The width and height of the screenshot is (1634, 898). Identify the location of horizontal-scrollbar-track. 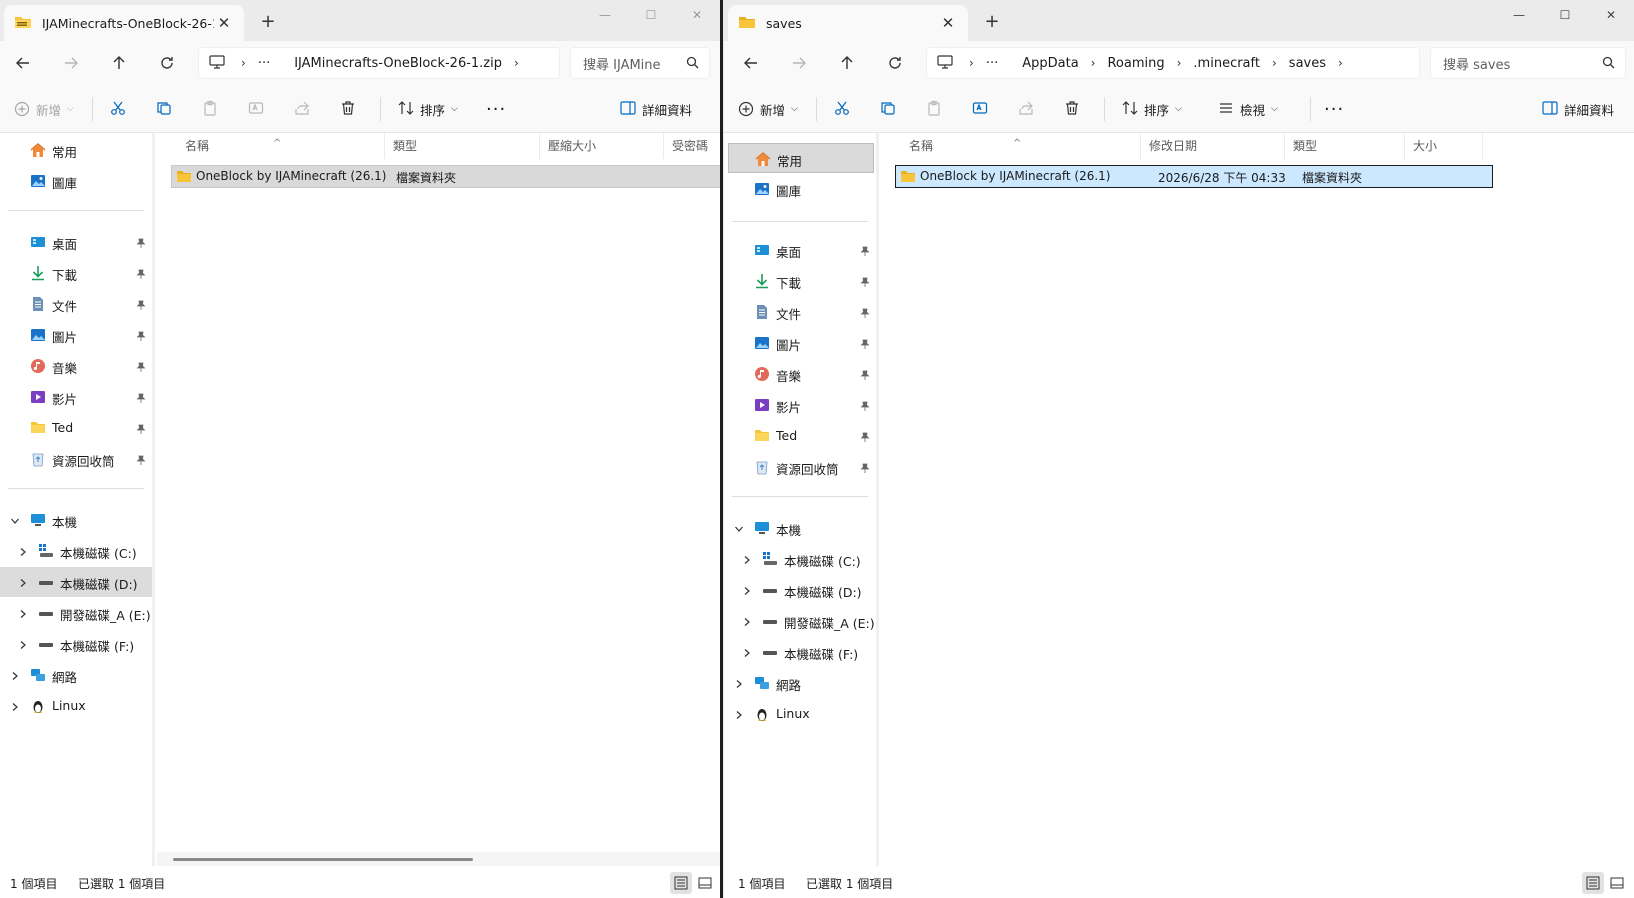
(438, 859).